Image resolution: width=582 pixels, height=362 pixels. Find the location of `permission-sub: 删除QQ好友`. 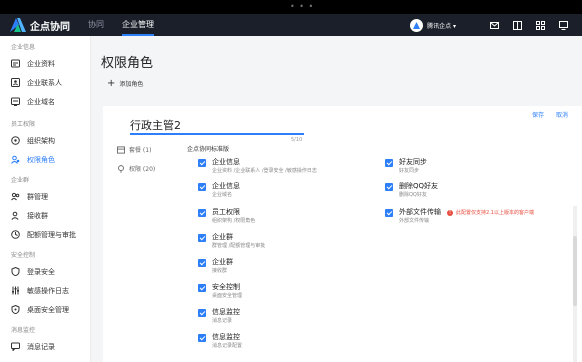

permission-sub: 删除QQ好友 is located at coordinates (413, 195).